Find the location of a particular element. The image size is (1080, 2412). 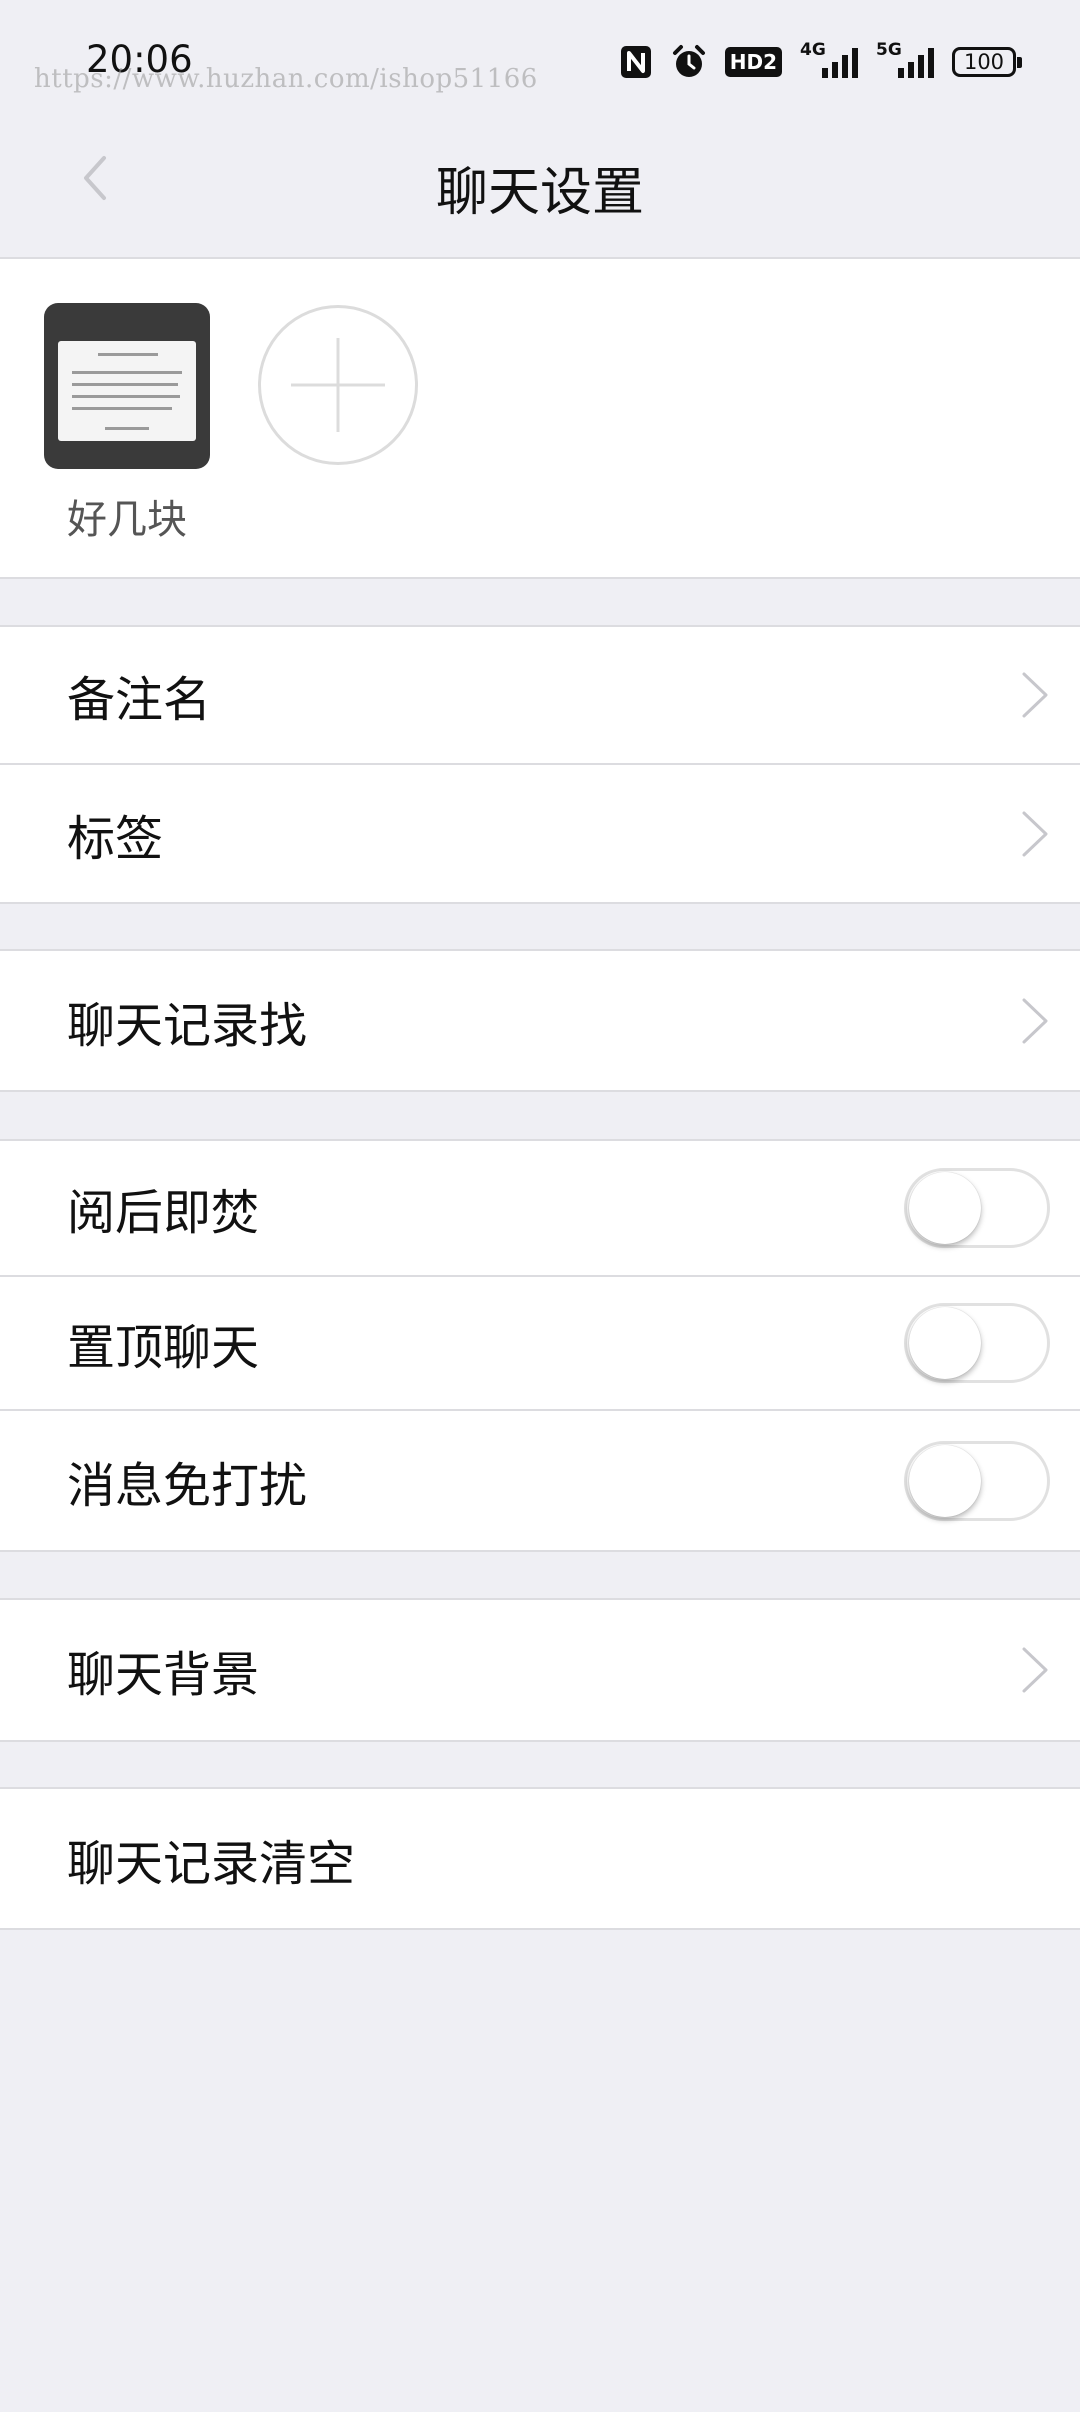

pin-chat-toggle is located at coordinates (977, 1343).